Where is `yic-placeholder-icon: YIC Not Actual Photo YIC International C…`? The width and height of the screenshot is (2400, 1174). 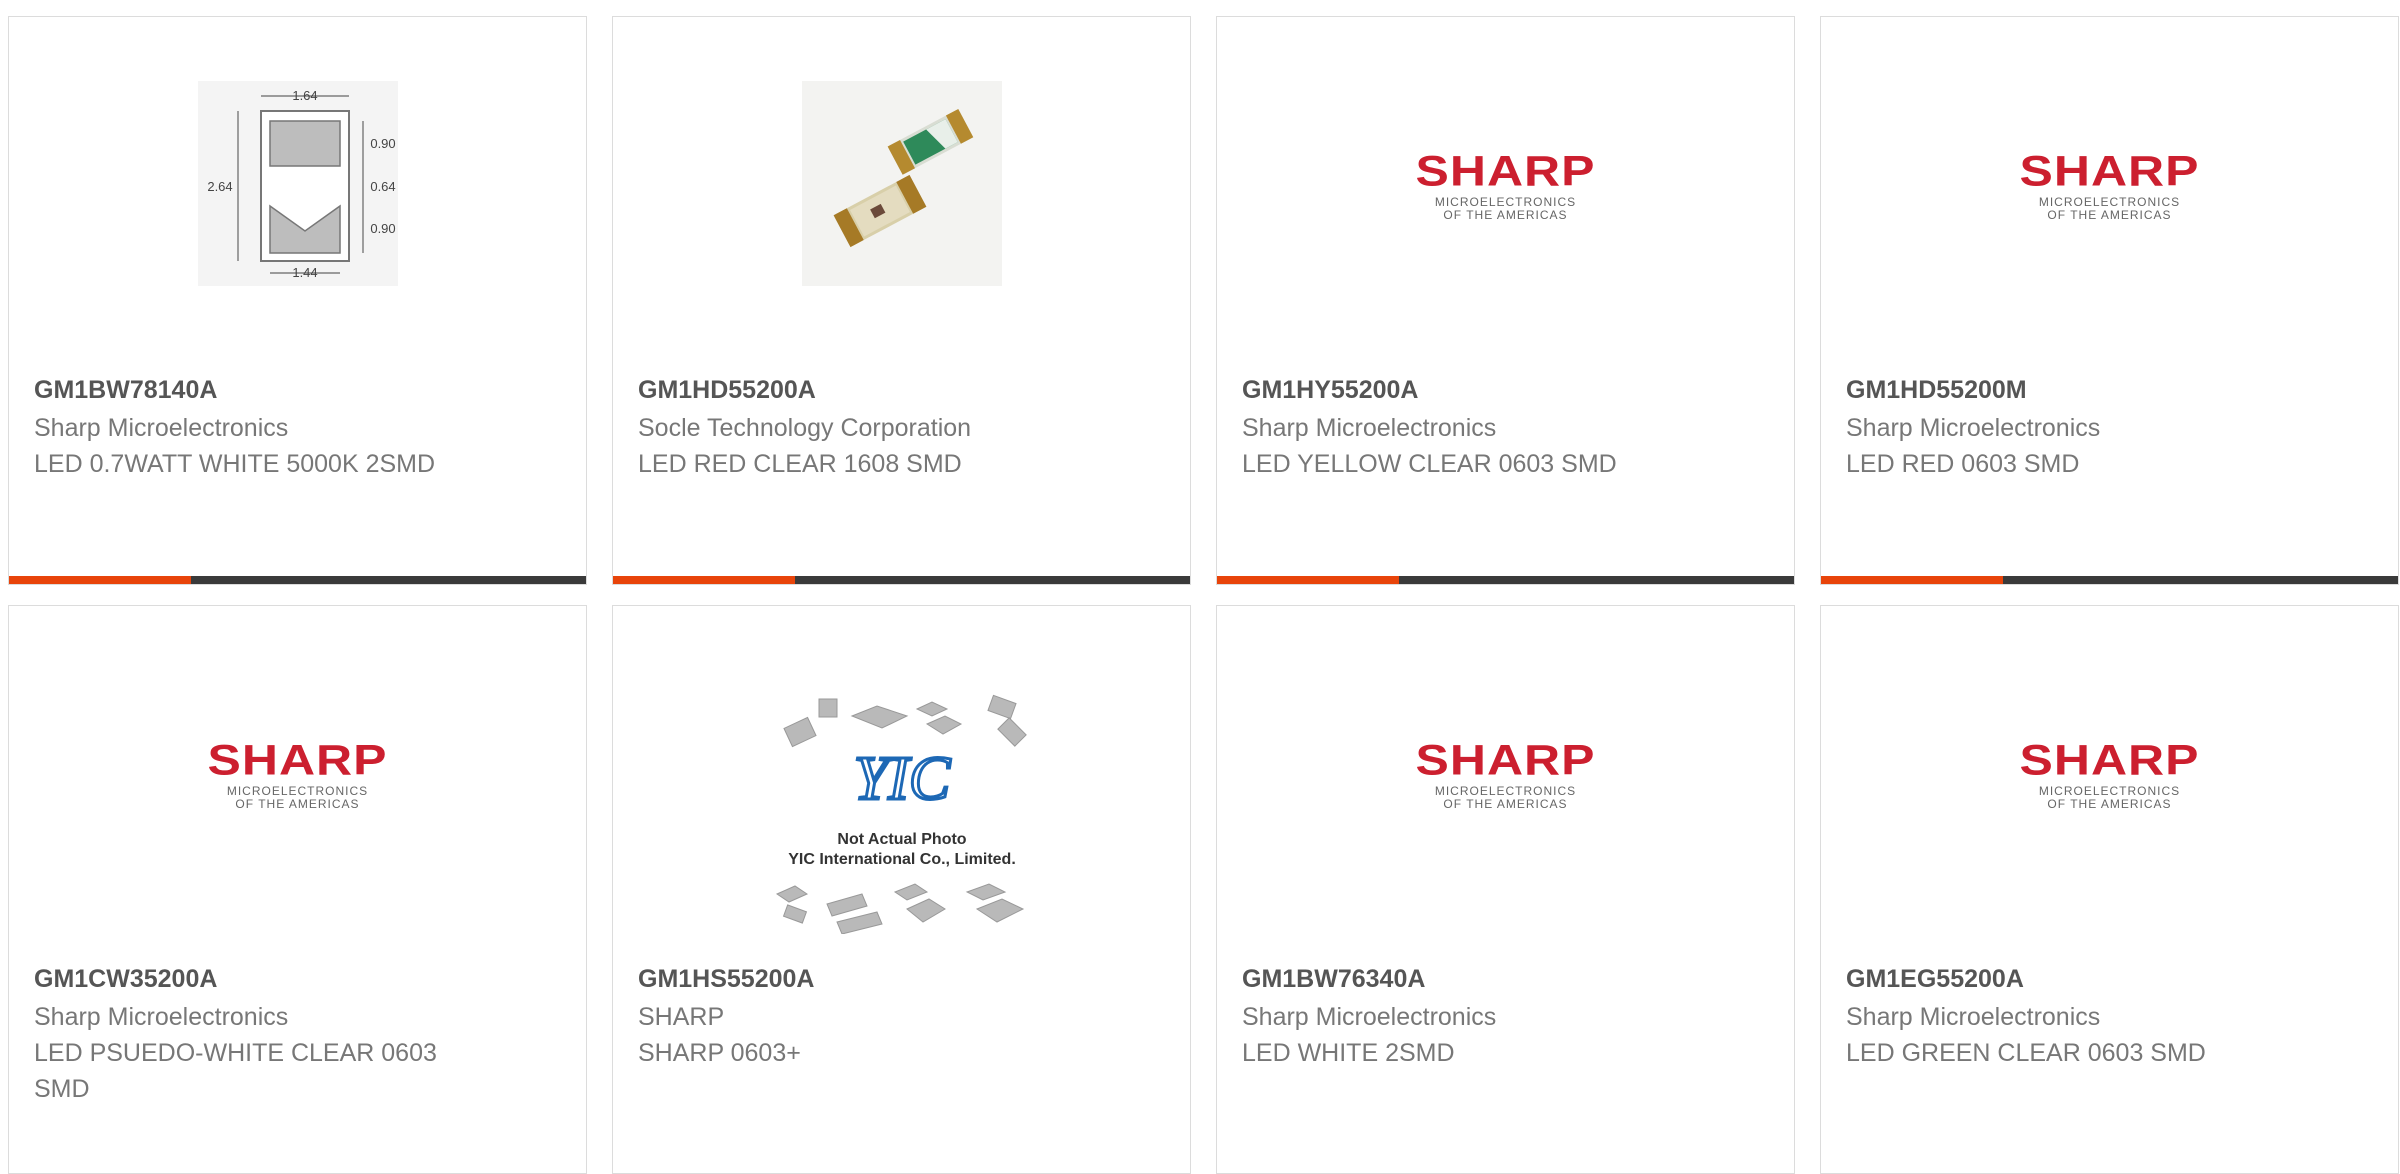
yic-placeholder-icon: YIC Not Actual Photo YIC International C… is located at coordinates (901, 814).